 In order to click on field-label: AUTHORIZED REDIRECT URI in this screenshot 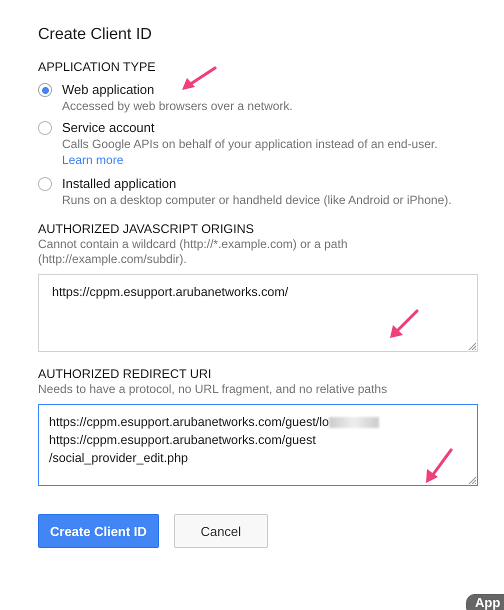, I will do `click(125, 374)`.